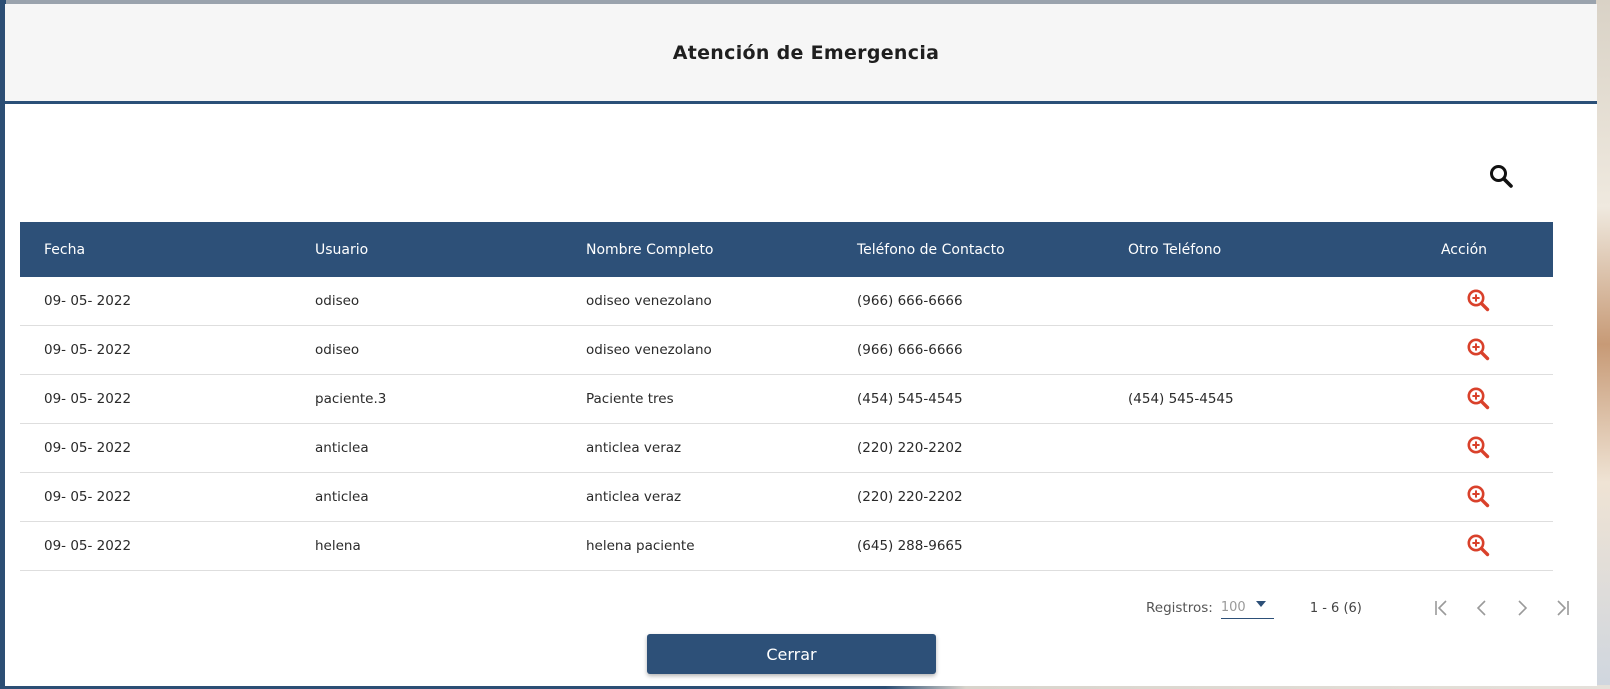  I want to click on background-right, so click(1603, 344).